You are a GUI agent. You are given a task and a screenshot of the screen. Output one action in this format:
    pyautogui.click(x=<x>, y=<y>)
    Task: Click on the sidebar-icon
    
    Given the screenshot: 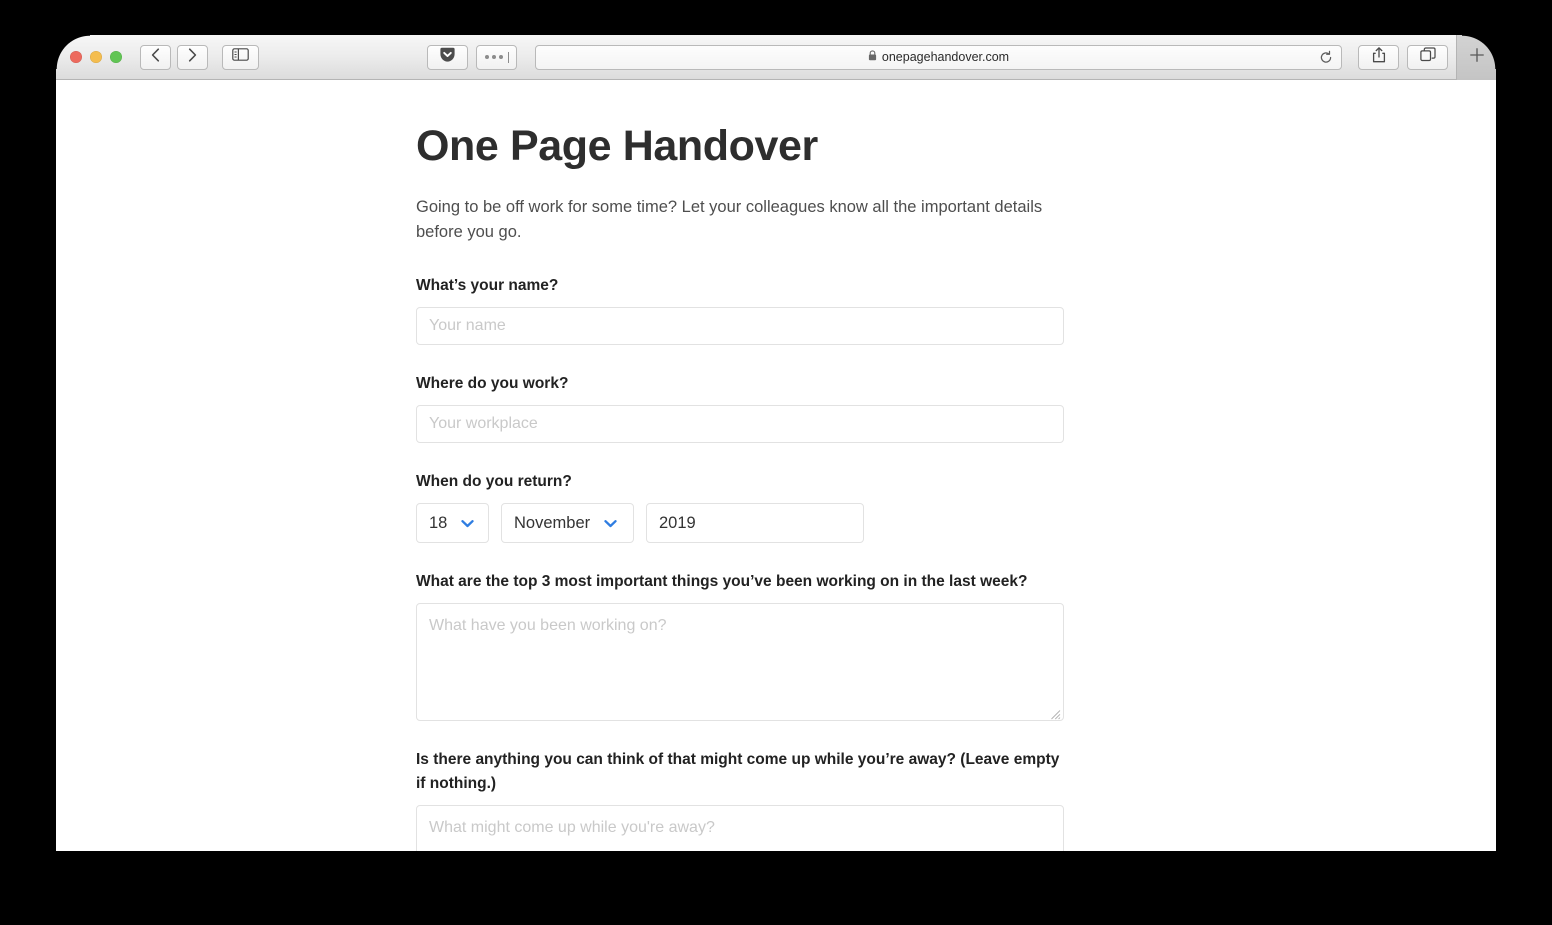 What is the action you would take?
    pyautogui.click(x=240, y=57)
    